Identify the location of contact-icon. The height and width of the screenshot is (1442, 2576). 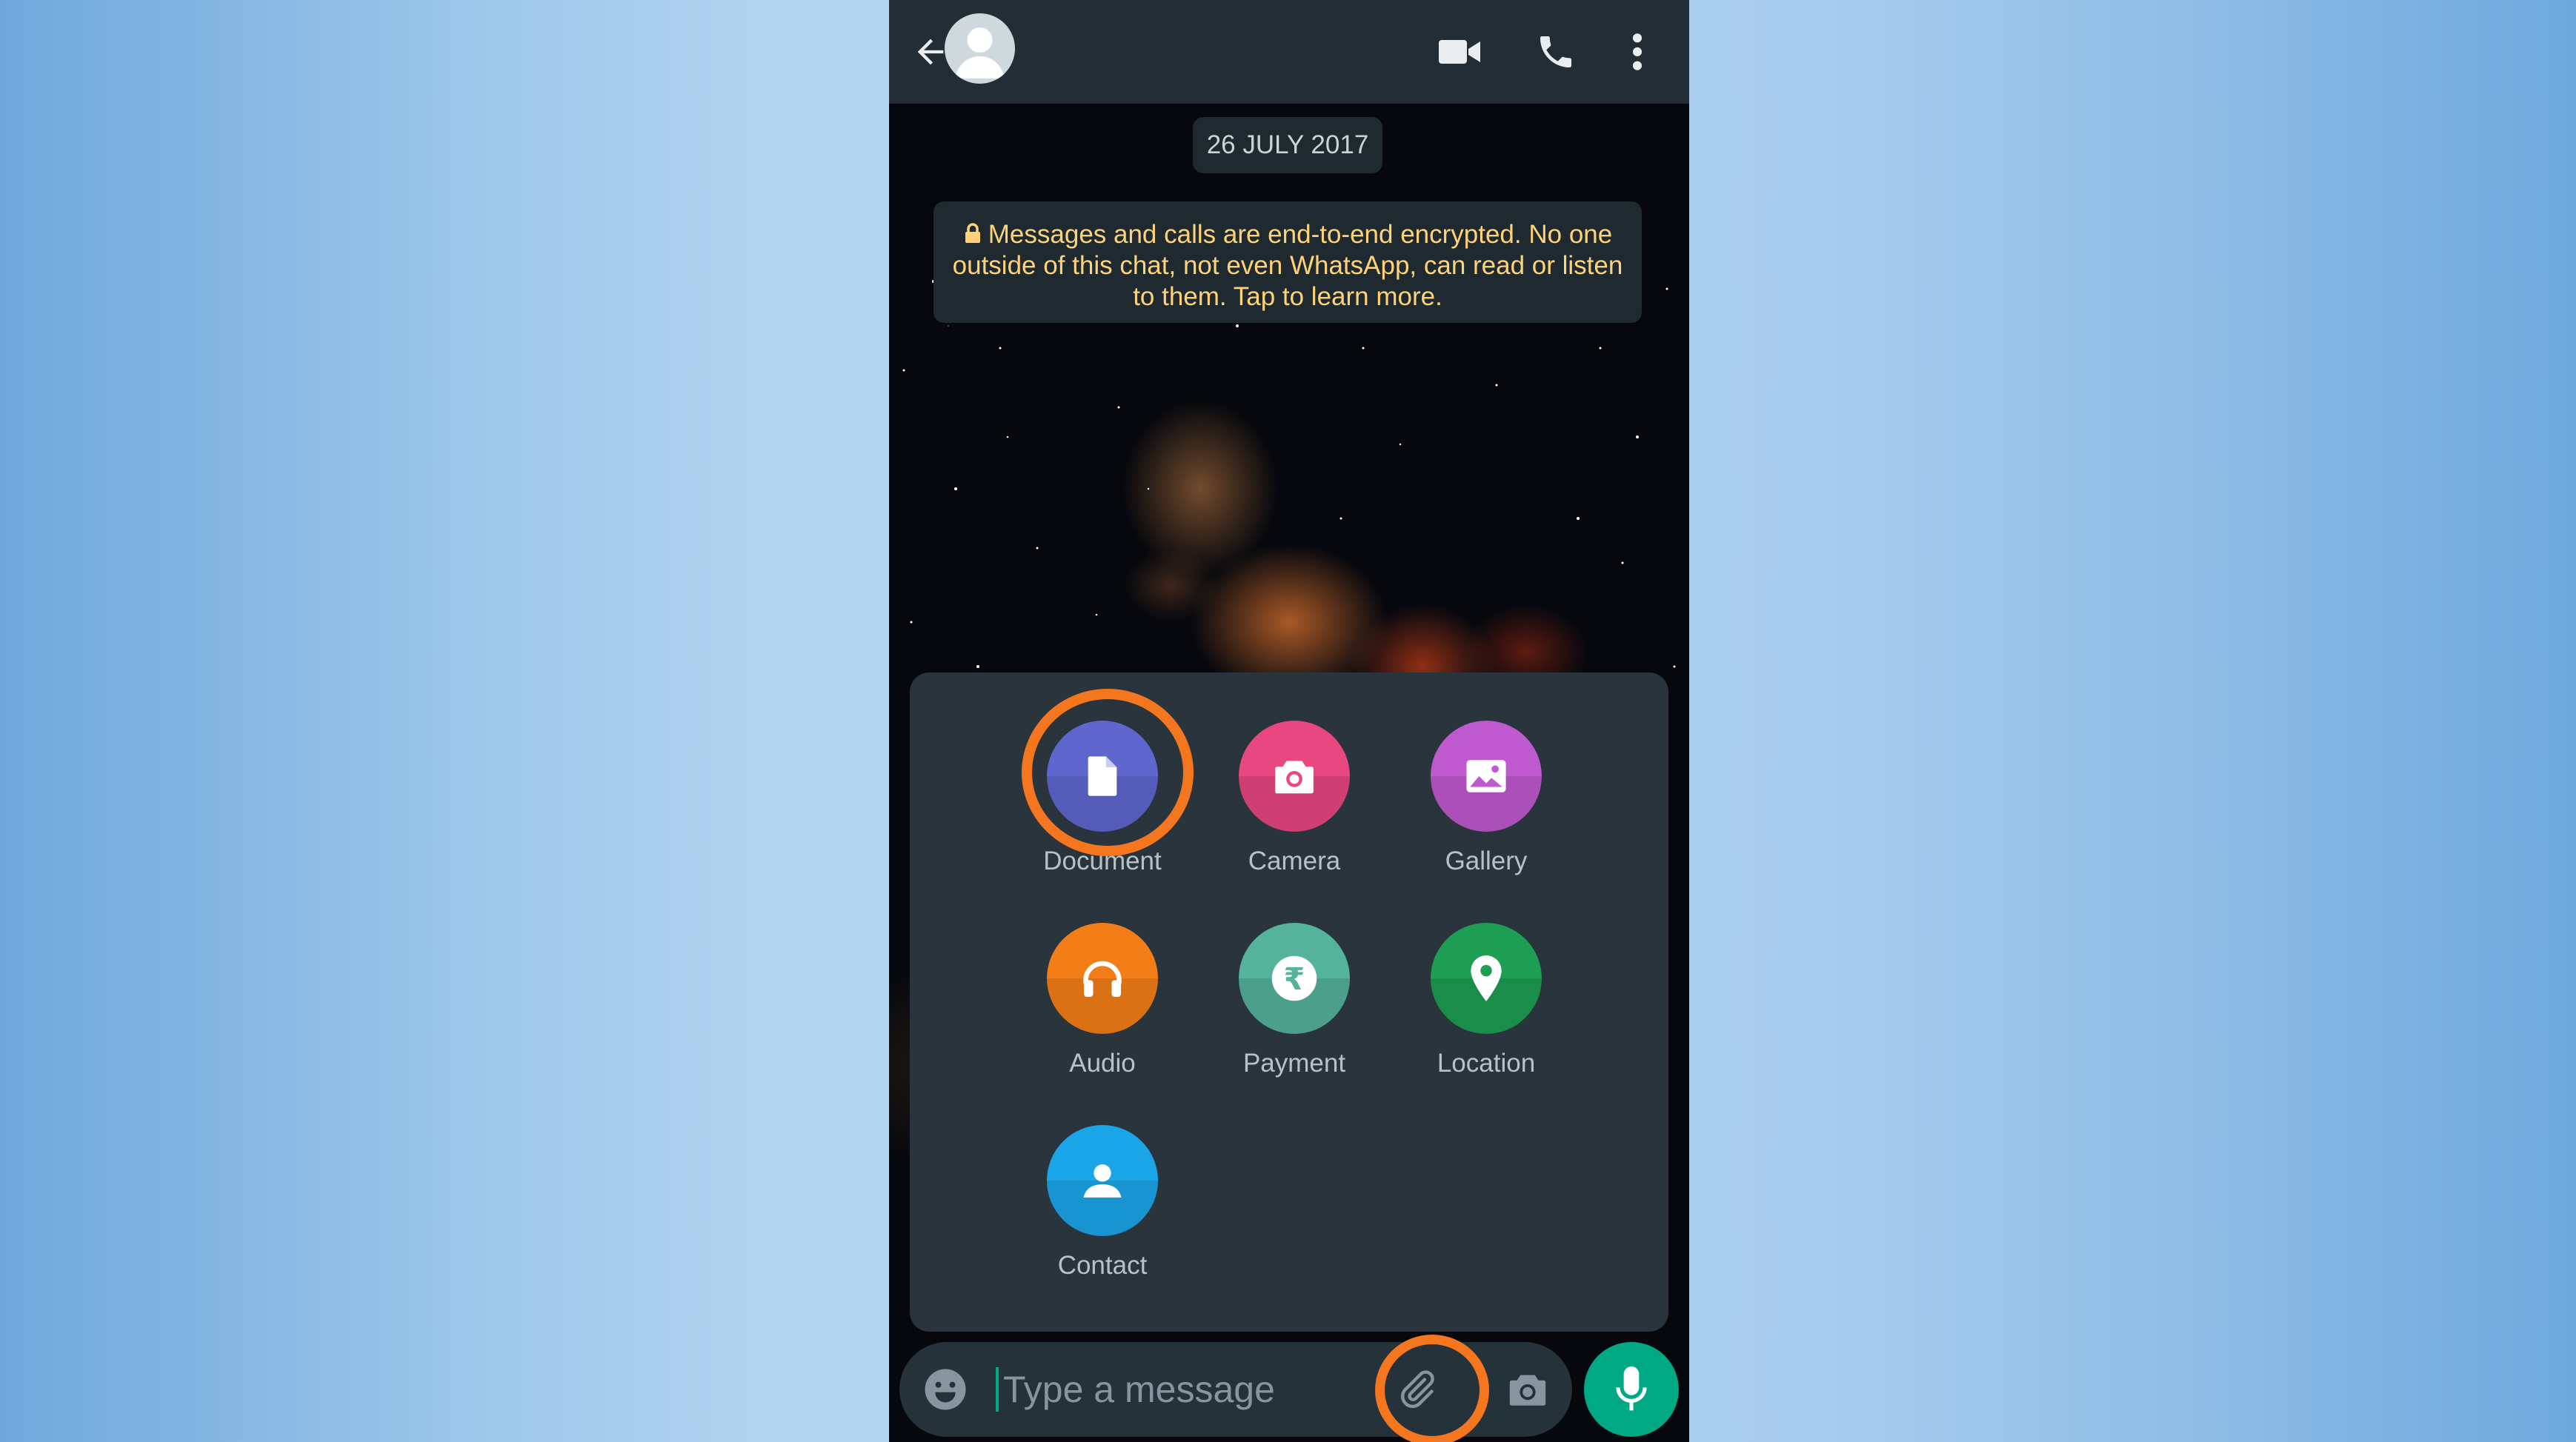
(1102, 1181).